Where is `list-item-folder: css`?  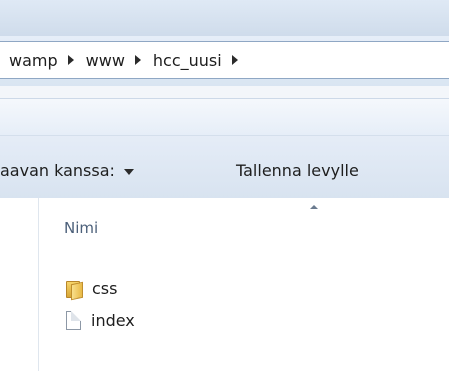
list-item-folder: css is located at coordinates (100, 288).